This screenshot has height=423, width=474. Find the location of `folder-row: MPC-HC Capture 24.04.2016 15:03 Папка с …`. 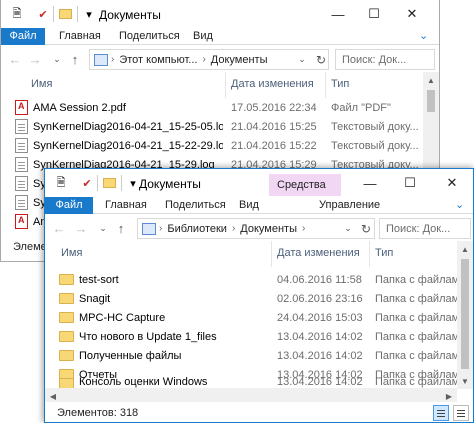

folder-row: MPC-HC Capture 24.04.2016 15:03 Папка с … is located at coordinates (251, 317).